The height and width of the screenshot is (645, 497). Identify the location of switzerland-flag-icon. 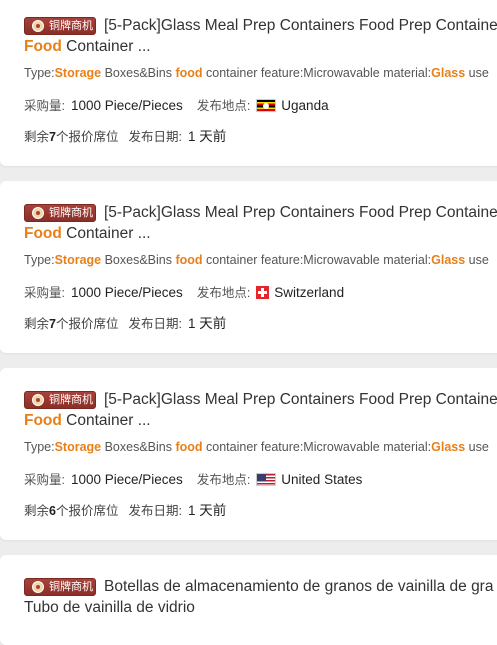
(263, 292).